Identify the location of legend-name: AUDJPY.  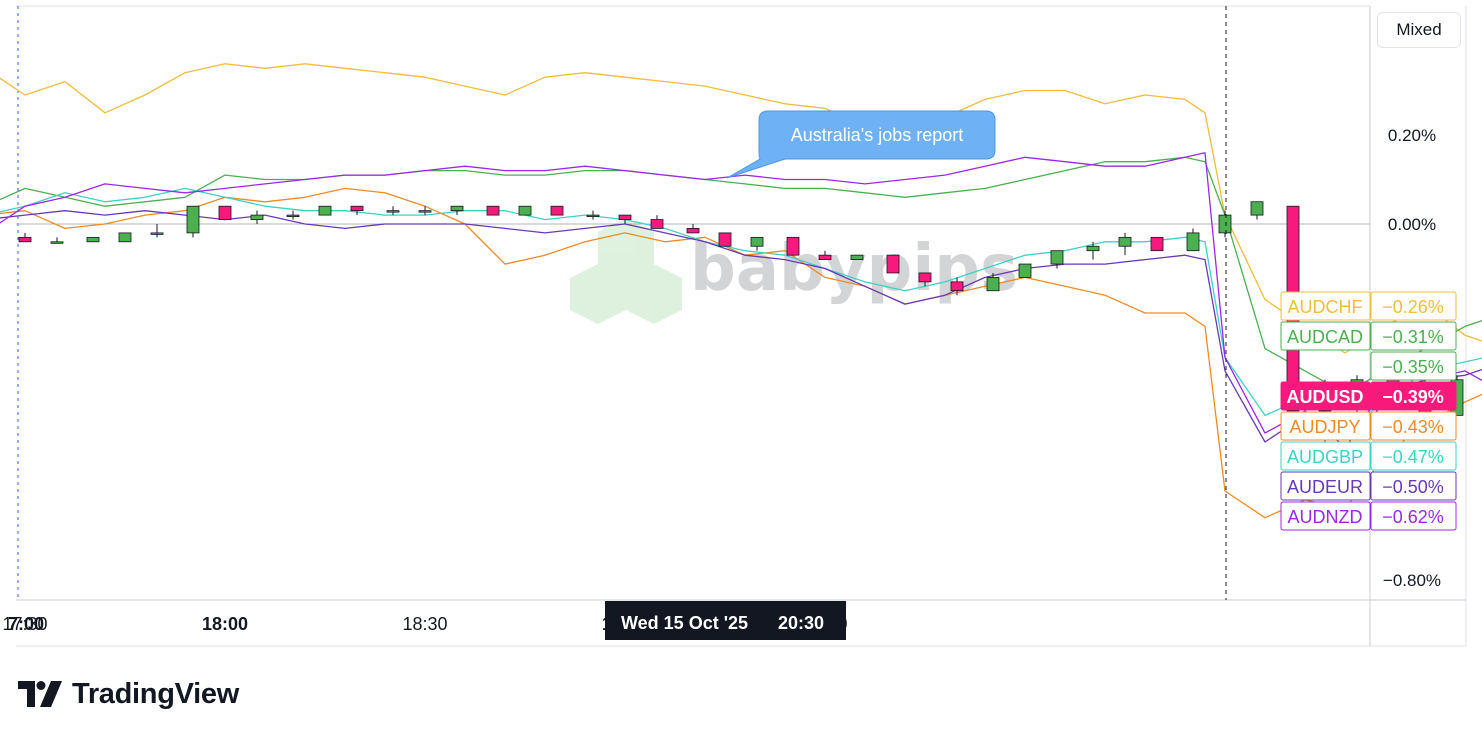
(1324, 427).